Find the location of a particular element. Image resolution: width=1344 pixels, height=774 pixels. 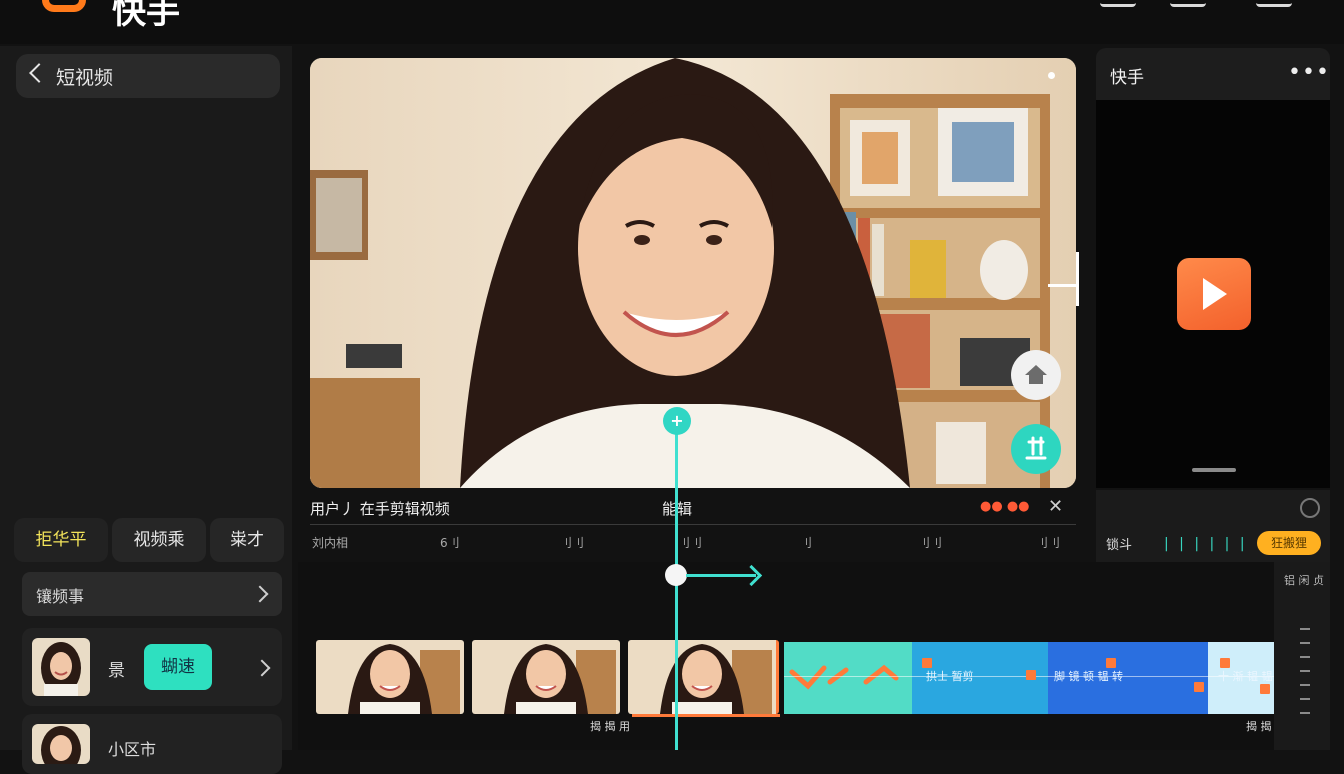

ruler-label: 6刂 is located at coordinates (450, 543).